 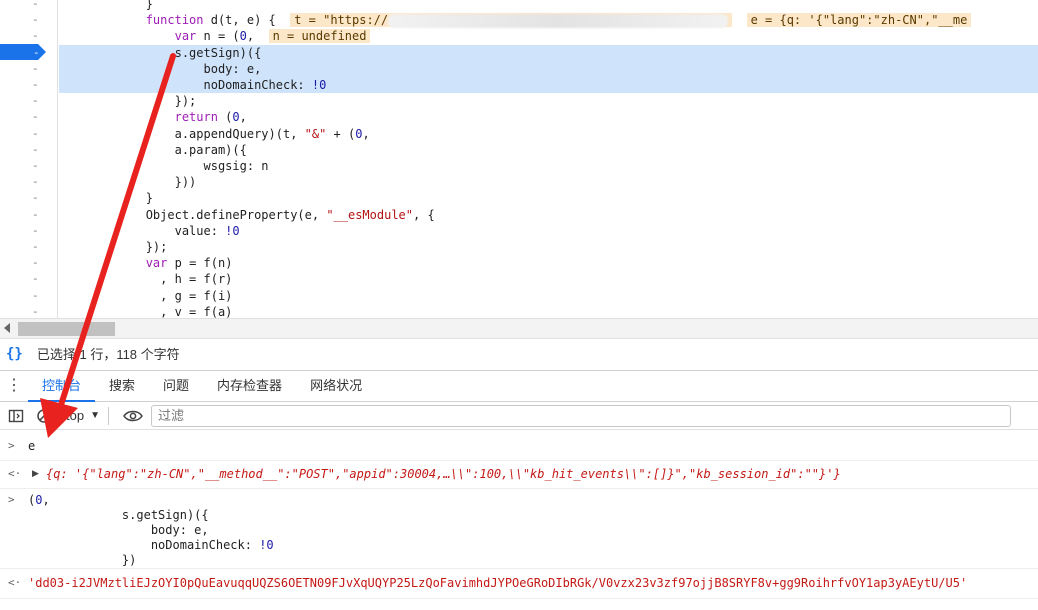 What do you see at coordinates (118, 530) in the screenshot?
I see `console-input-line: body: e,` at bounding box center [118, 530].